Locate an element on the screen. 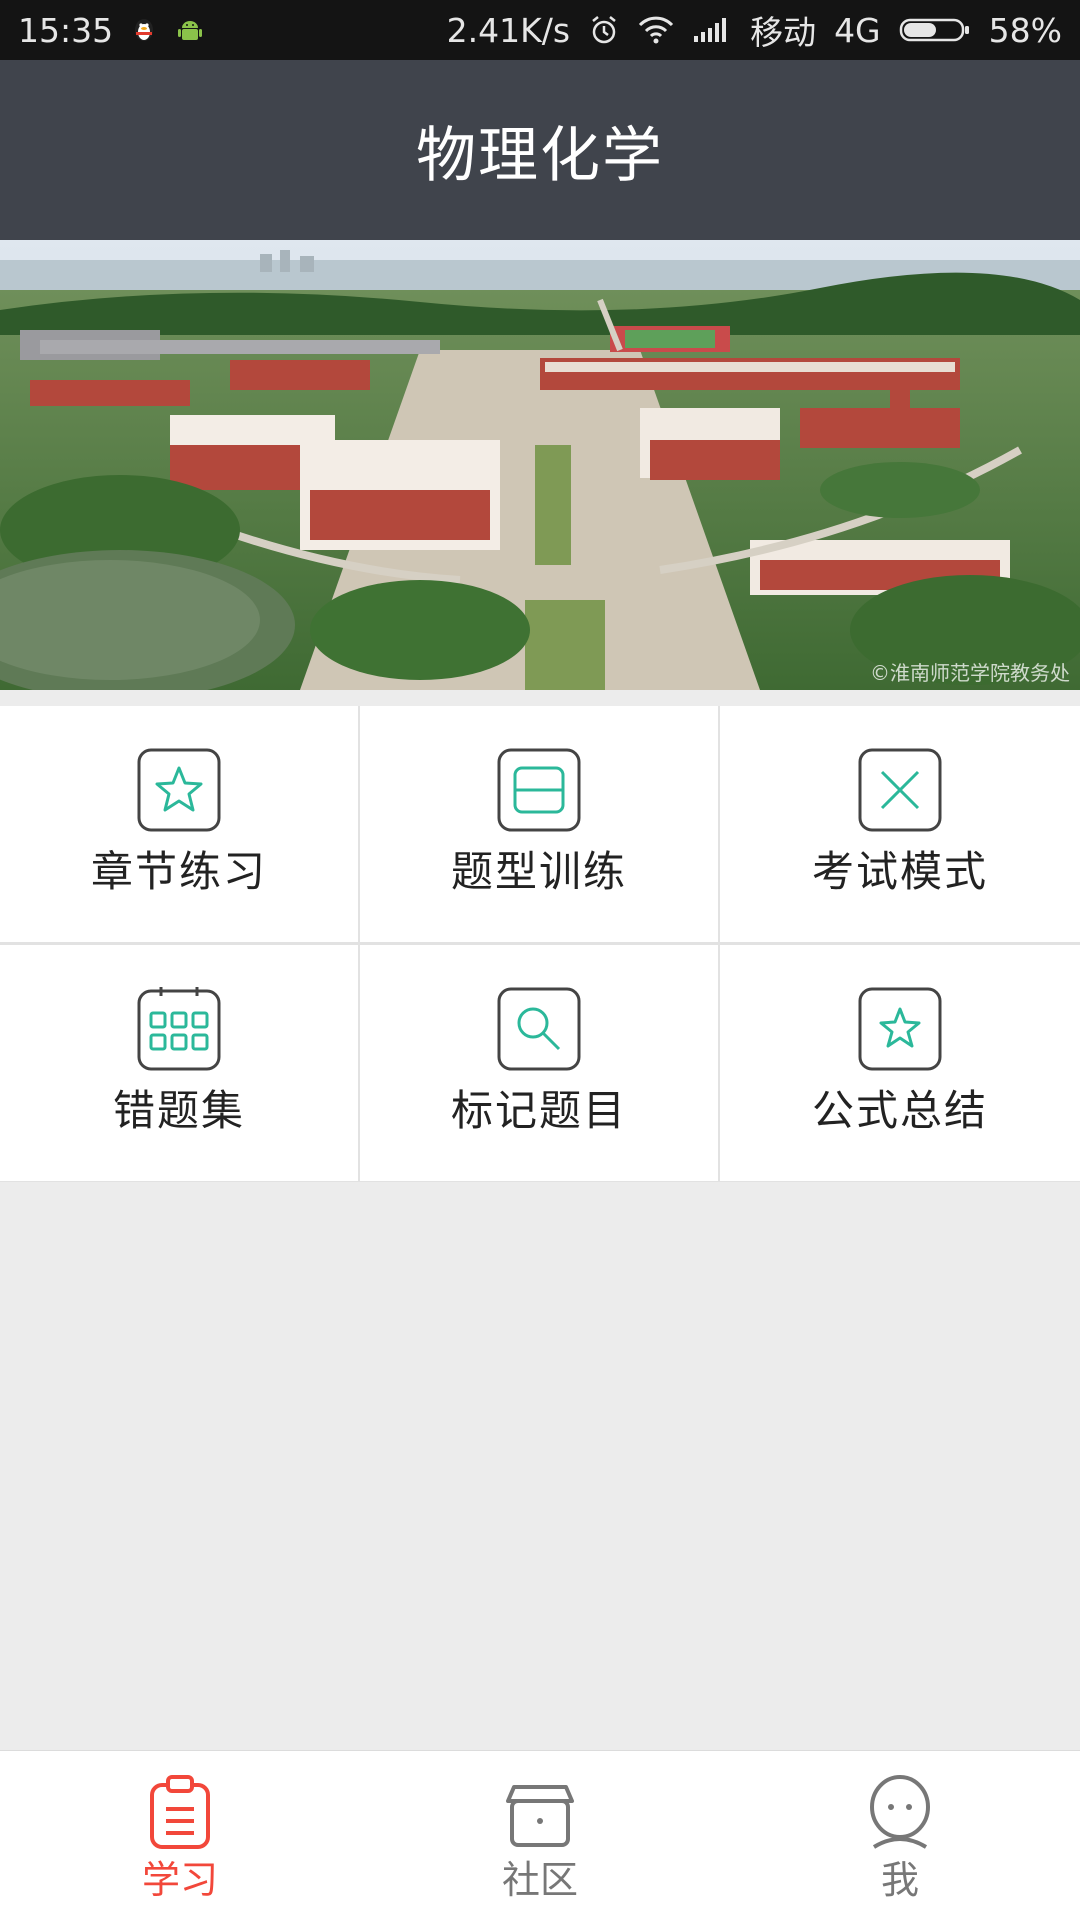 Image resolution: width=1080 pixels, height=1920 pixels. battery-percent: 58% is located at coordinates (1025, 30).